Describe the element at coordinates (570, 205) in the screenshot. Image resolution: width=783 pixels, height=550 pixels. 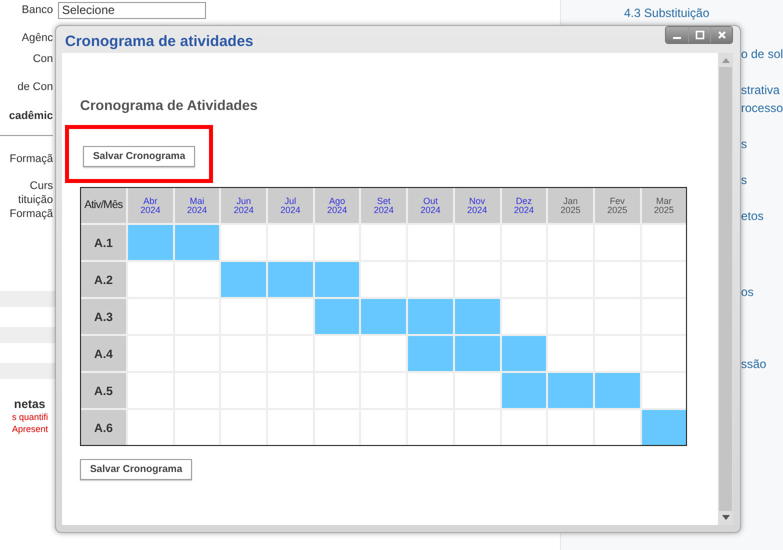
I see `column-header: Jan 2025` at that location.